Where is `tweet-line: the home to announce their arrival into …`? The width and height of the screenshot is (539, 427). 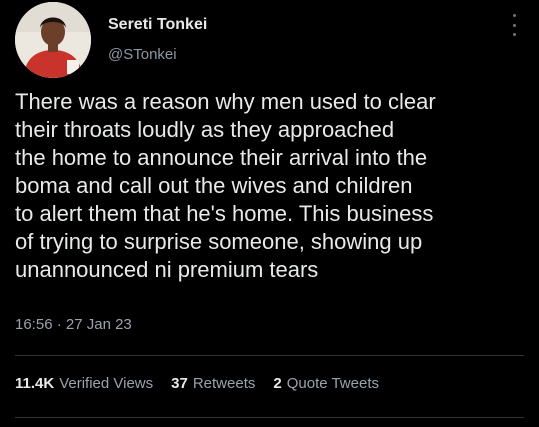
tweet-line: the home to announce their arrival into … is located at coordinates (221, 157).